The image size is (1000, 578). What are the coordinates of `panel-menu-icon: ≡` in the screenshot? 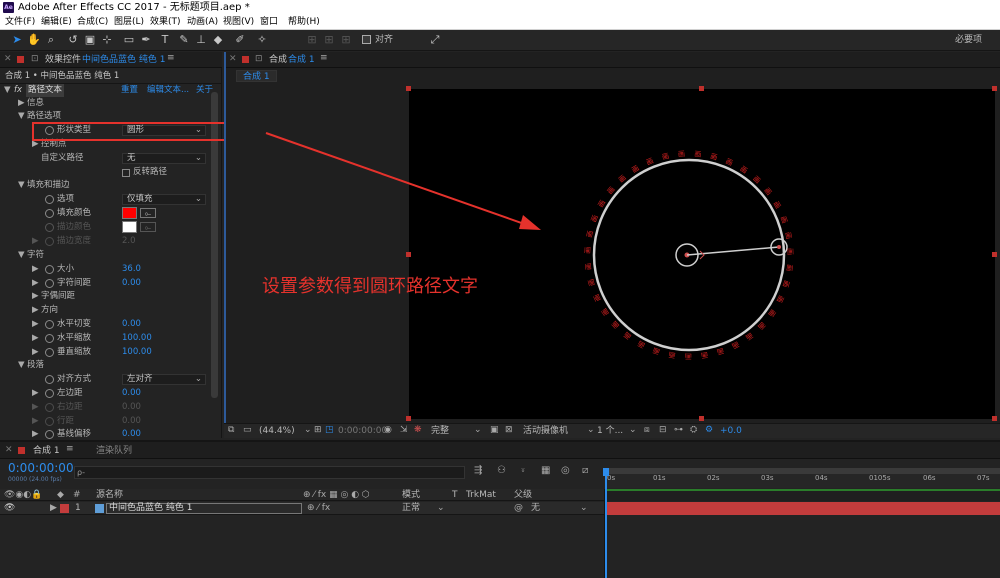 It's located at (70, 449).